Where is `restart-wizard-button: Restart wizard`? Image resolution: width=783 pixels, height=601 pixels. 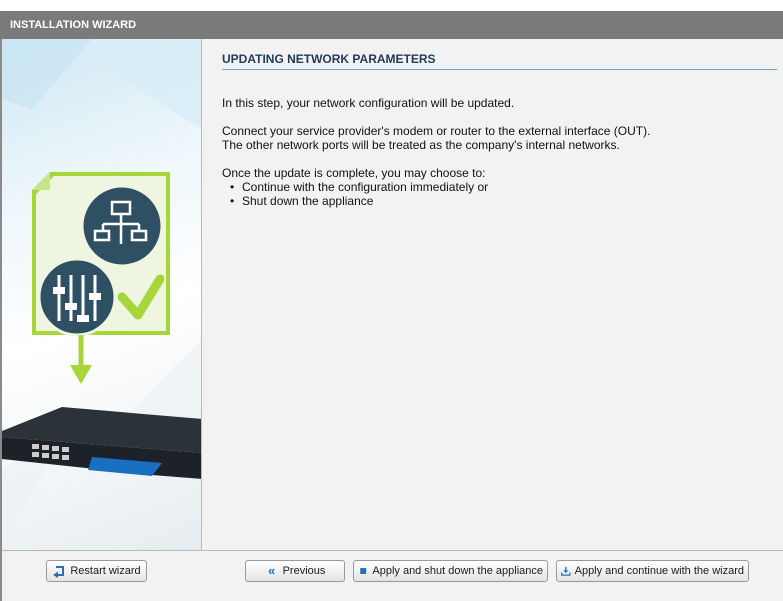 restart-wizard-button: Restart wizard is located at coordinates (96, 571).